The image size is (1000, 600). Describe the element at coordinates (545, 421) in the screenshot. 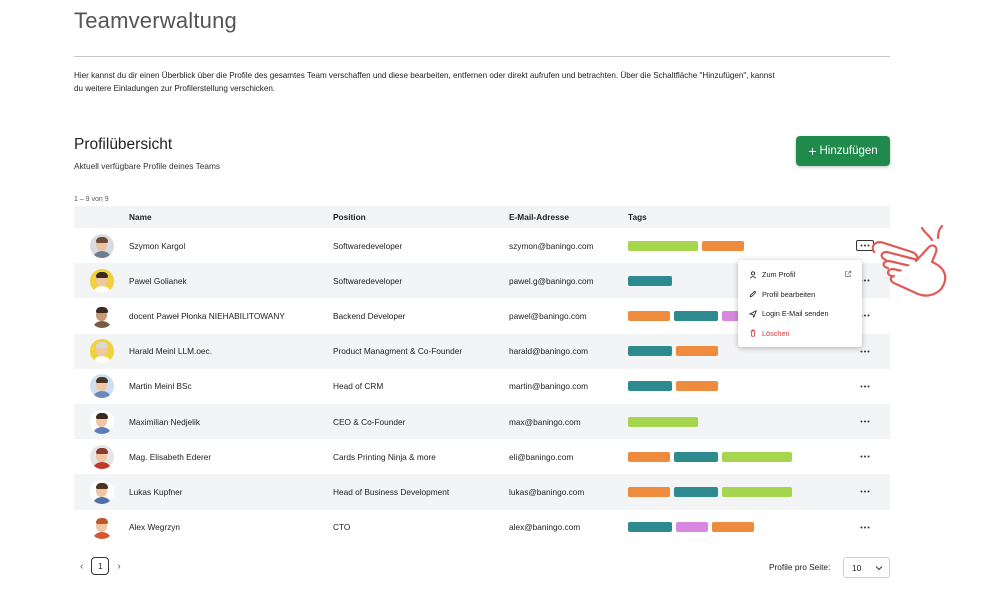

I see `cell-email: max@baningo.com` at that location.